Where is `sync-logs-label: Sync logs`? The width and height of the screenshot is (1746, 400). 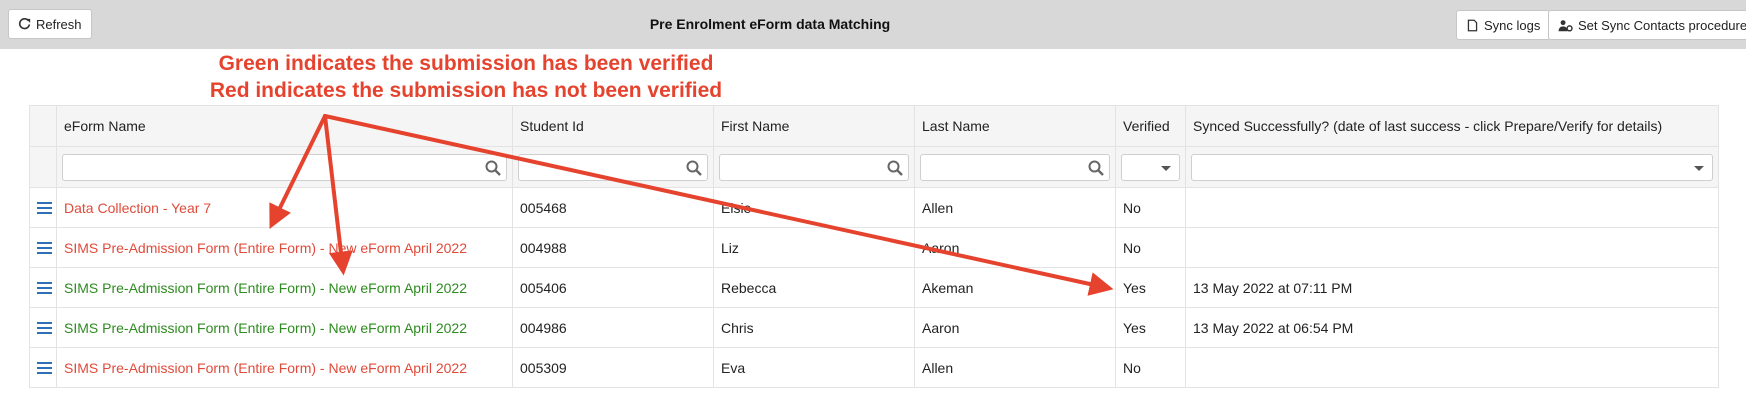
sync-logs-label: Sync logs is located at coordinates (1512, 25).